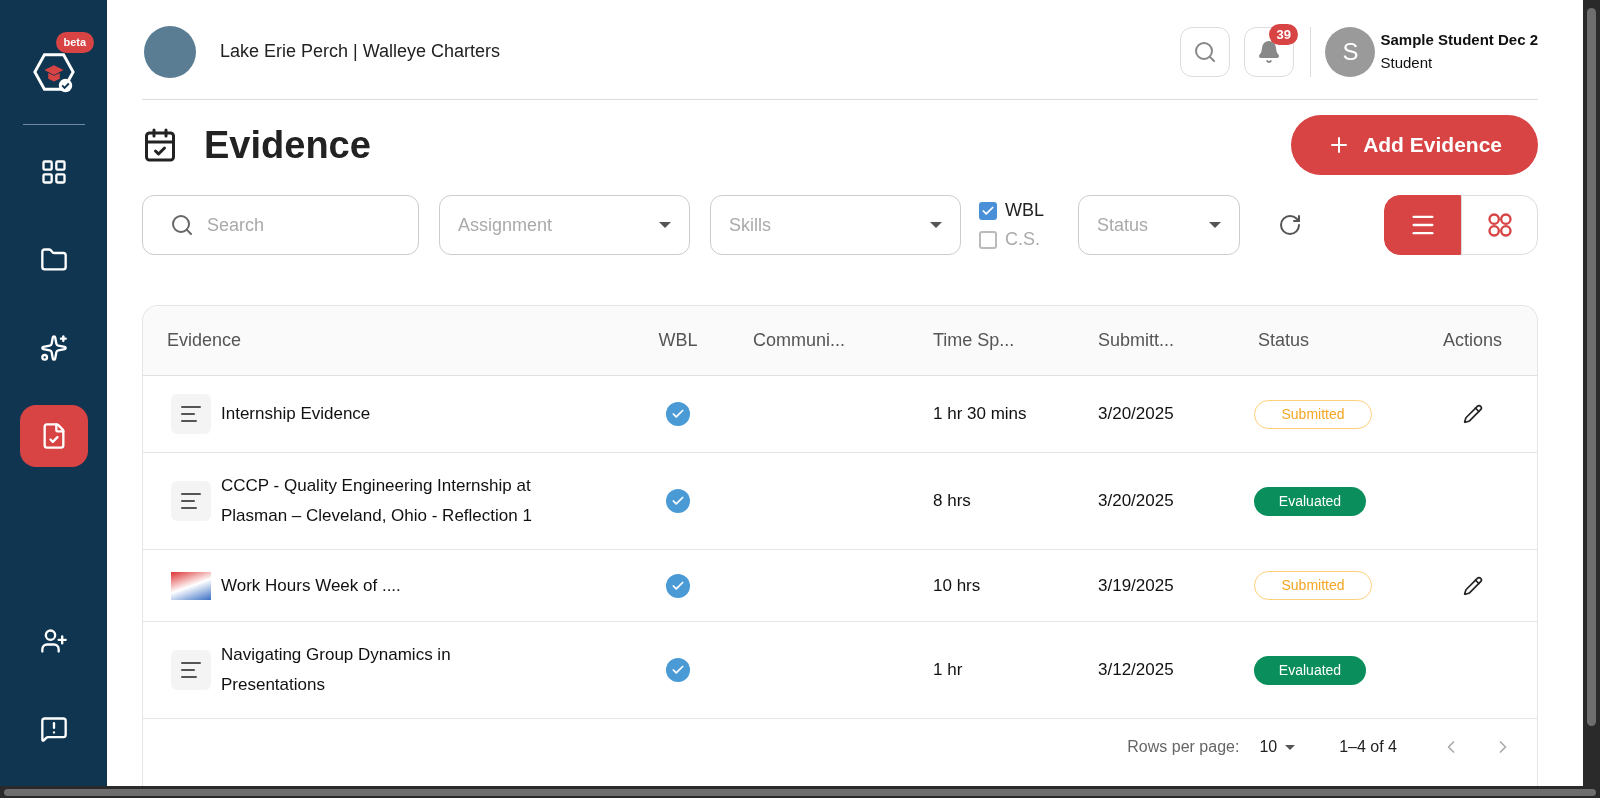 The image size is (1600, 798). Describe the element at coordinates (952, 501) in the screenshot. I see `time-spent: 8 hrs` at that location.